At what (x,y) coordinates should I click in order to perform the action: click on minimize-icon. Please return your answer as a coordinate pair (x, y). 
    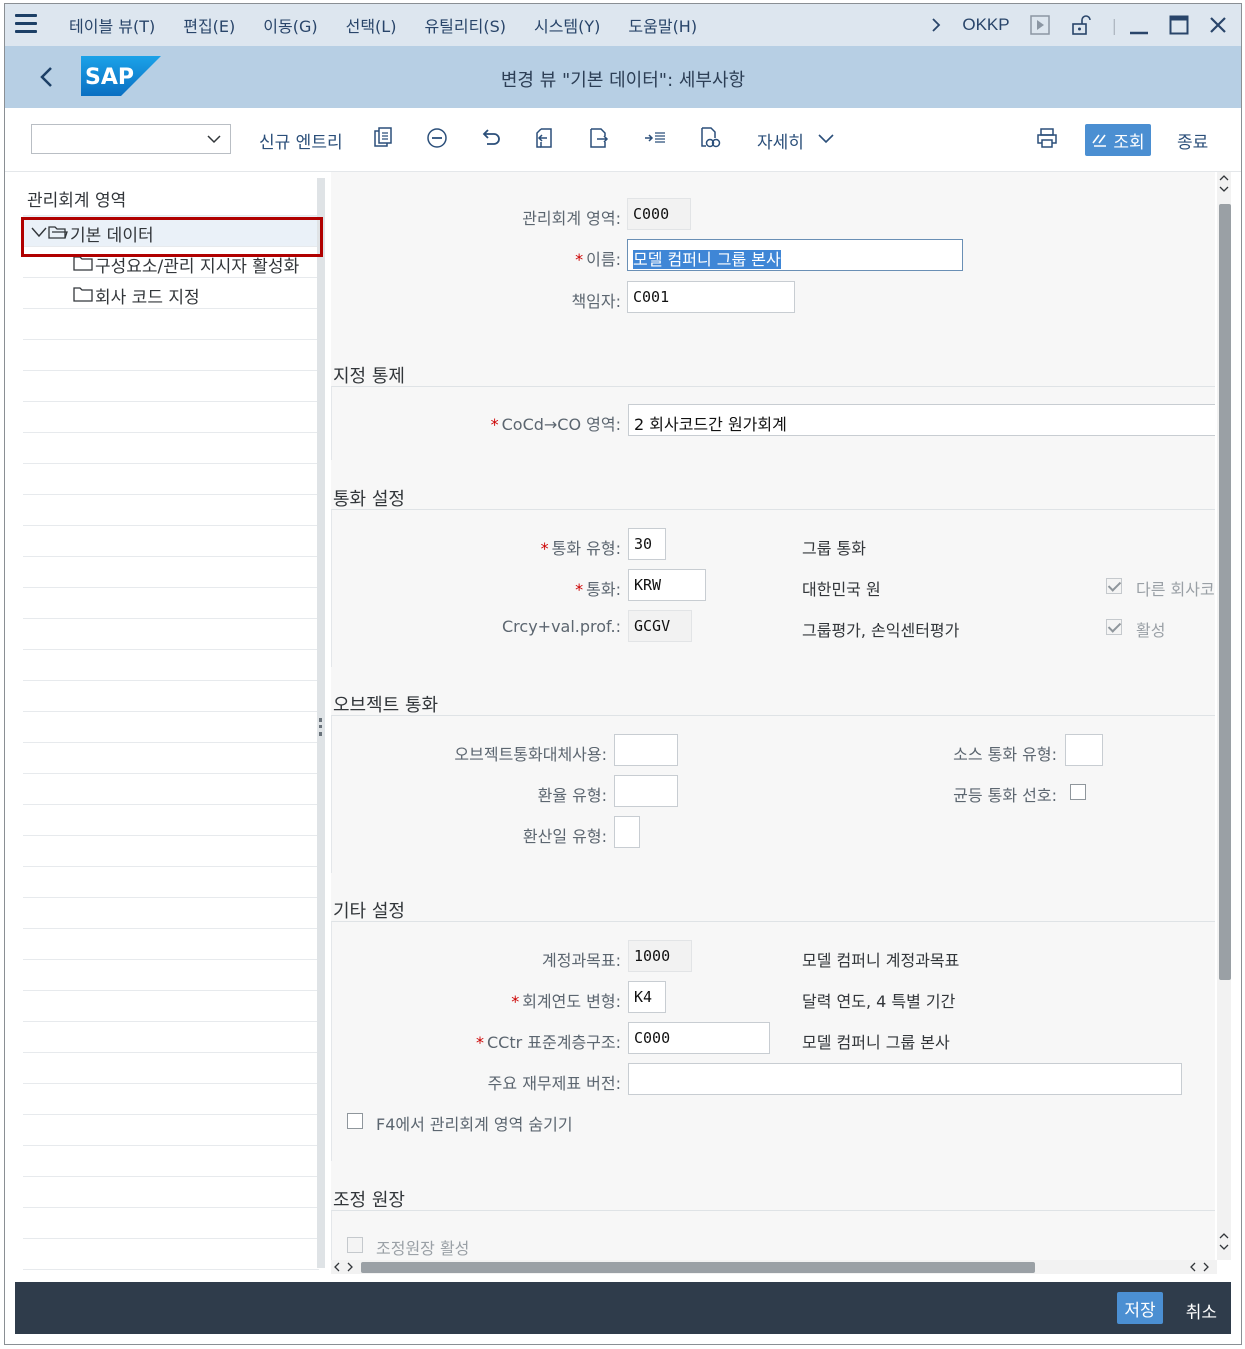
    Looking at the image, I should click on (1139, 25).